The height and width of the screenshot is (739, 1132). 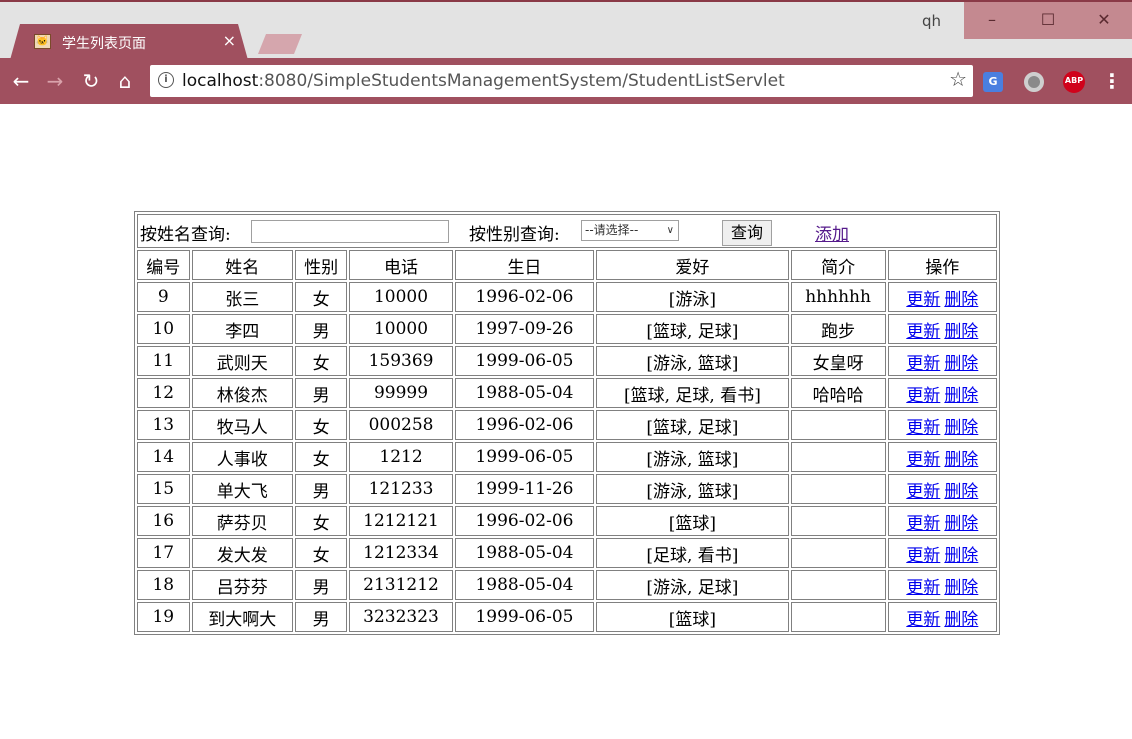 I want to click on table-row: 13 牧马人女 000258 1996-02-06 [篮球, 足球] 更新 删除, so click(x=567, y=425).